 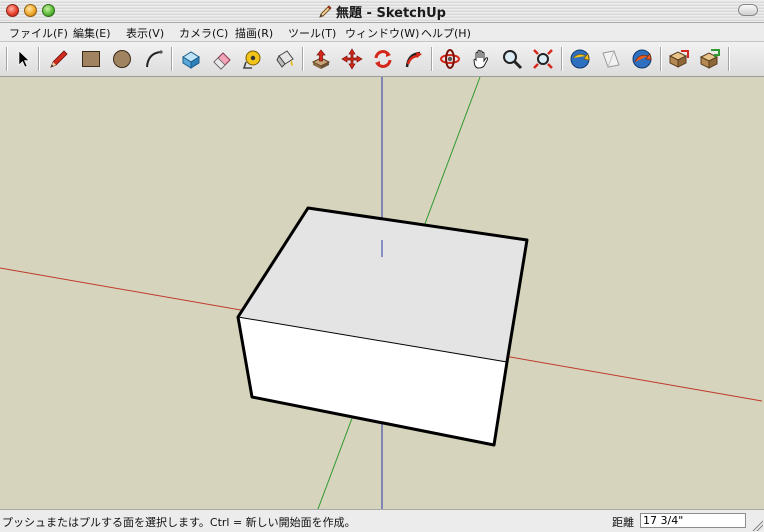 I want to click on eraser-icon, so click(x=222, y=61).